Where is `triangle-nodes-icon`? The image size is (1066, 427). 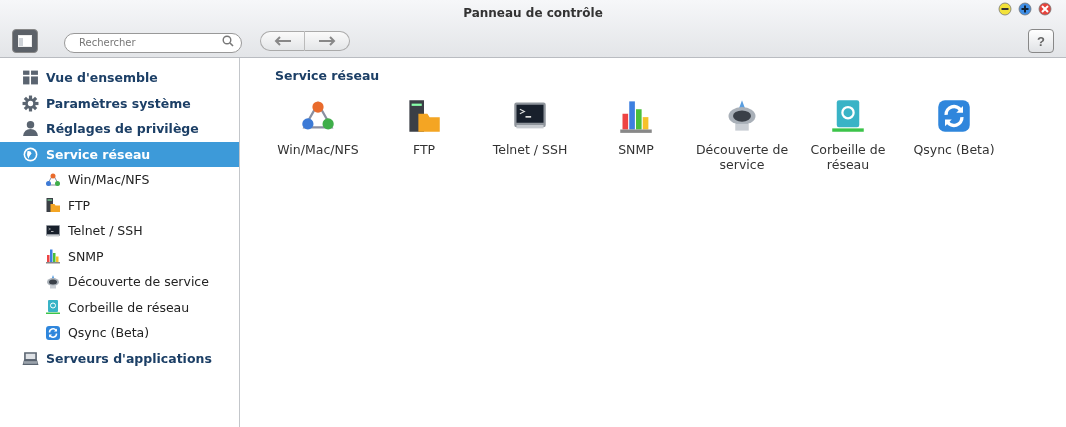
triangle-nodes-icon is located at coordinates (53, 179).